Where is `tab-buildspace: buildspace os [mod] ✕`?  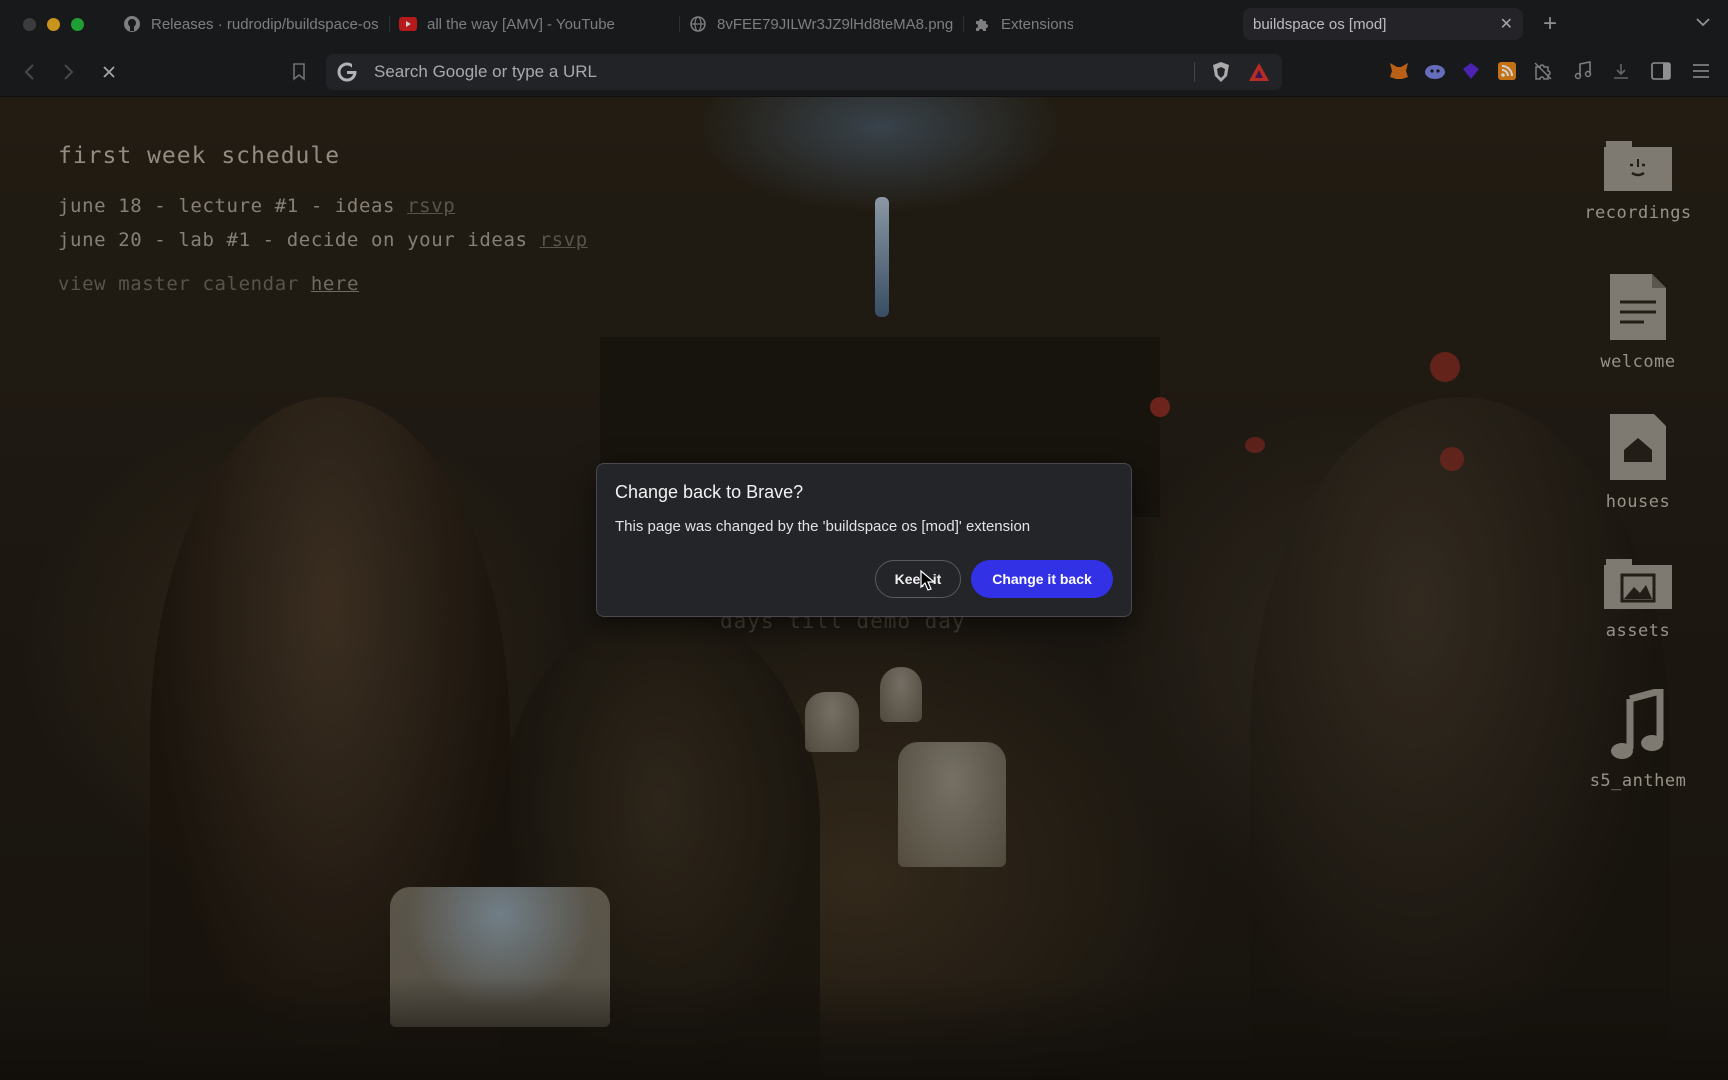
tab-buildspace: buildspace os [mod] ✕ is located at coordinates (1383, 24).